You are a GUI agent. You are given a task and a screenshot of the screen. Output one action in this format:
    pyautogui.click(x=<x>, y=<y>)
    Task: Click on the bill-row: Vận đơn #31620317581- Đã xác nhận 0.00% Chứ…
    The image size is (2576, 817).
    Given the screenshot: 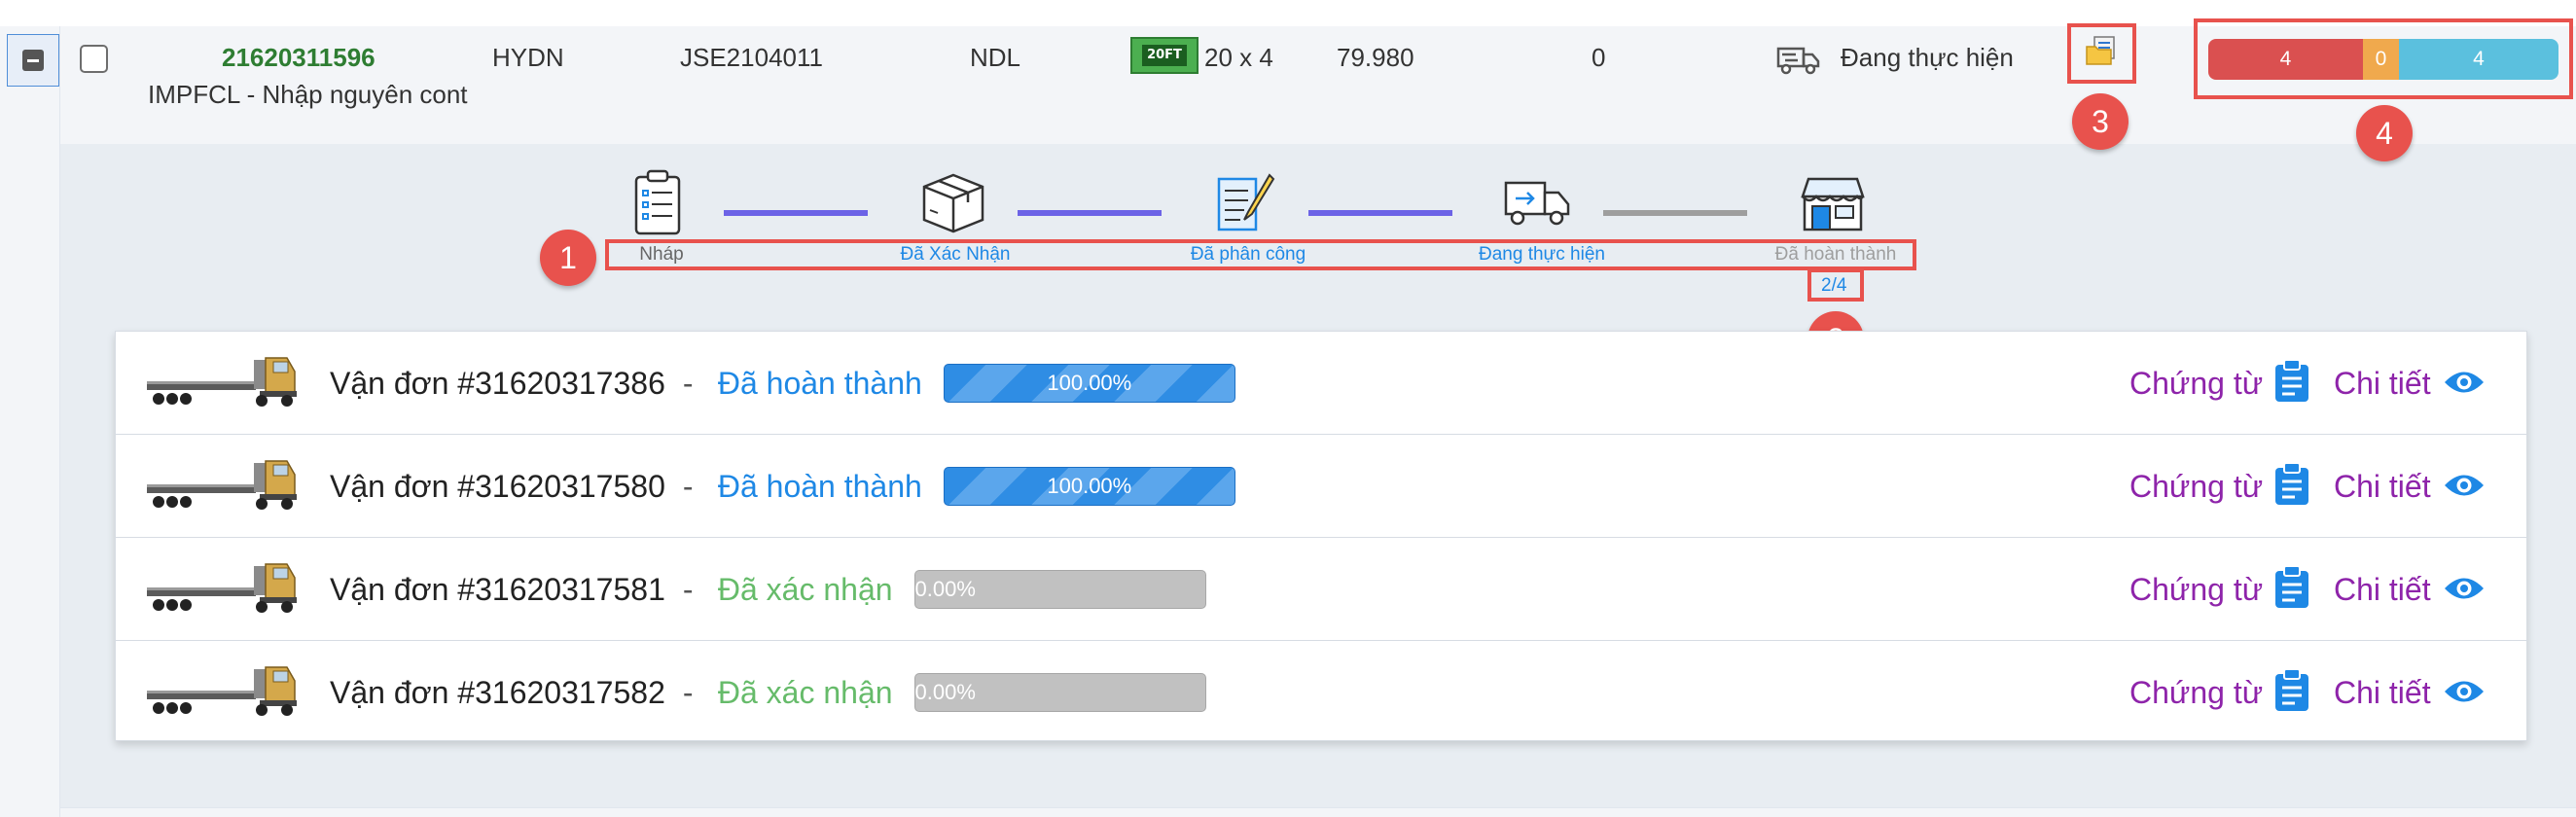 What is the action you would take?
    pyautogui.click(x=1322, y=590)
    